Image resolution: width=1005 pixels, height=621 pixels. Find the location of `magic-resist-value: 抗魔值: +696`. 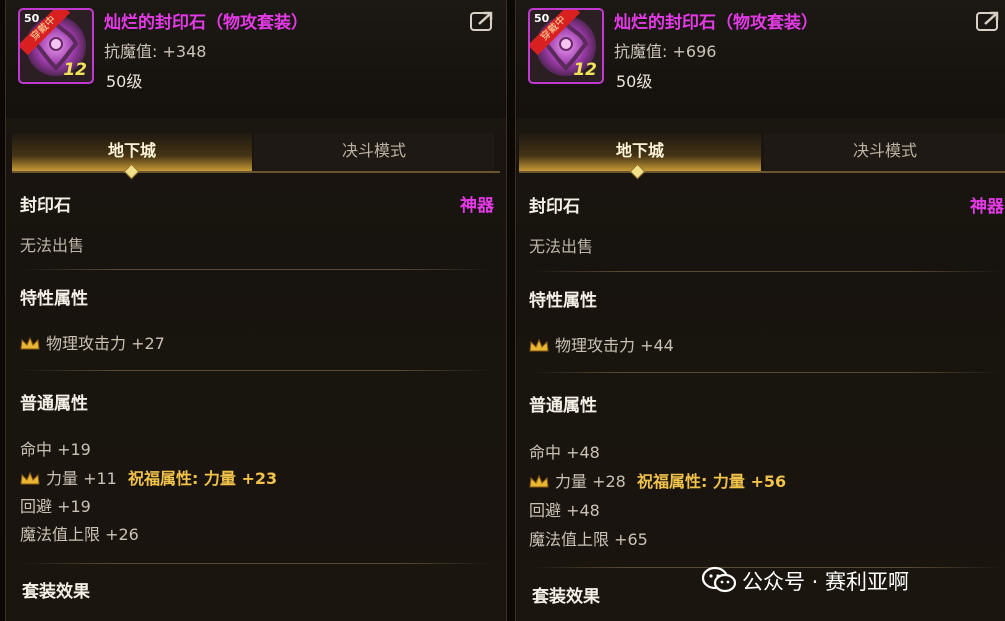

magic-resist-value: 抗魔值: +696 is located at coordinates (665, 51).